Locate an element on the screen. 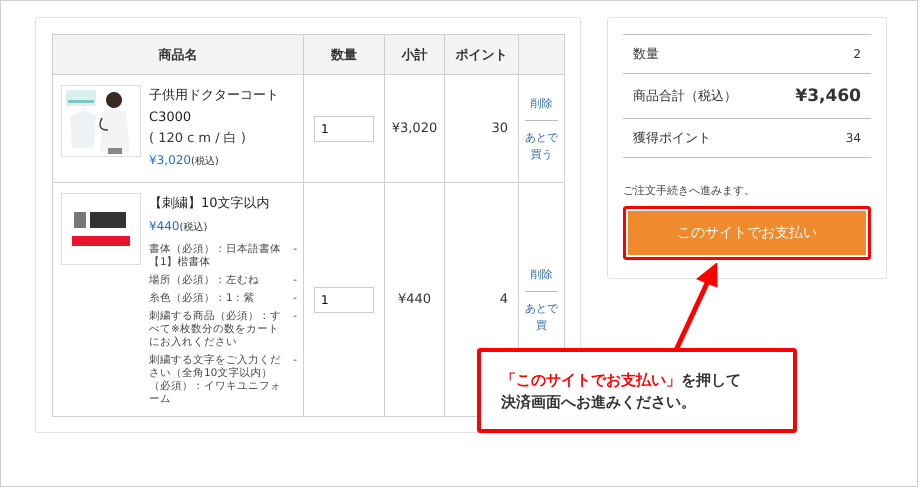 The image size is (920, 489). summary-label: 商品合計（税込） is located at coordinates (685, 96).